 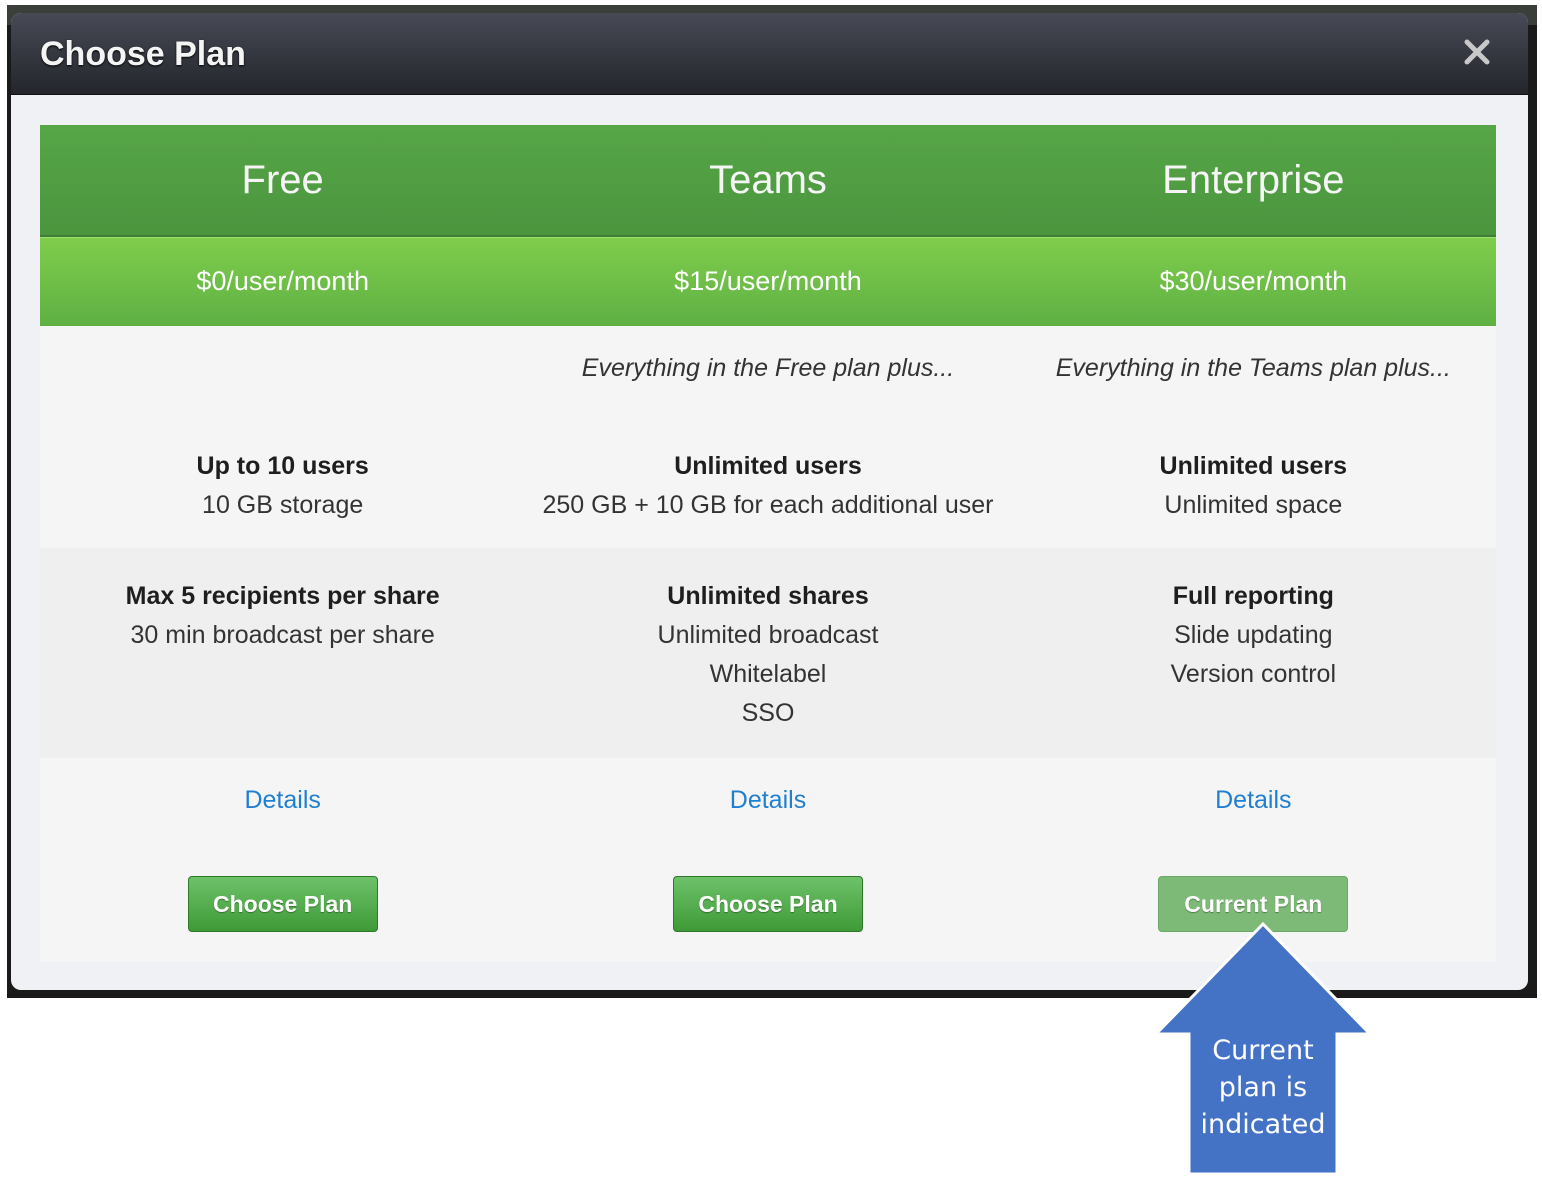 What do you see at coordinates (1253, 800) in the screenshot?
I see `details-link-enterprise: Details` at bounding box center [1253, 800].